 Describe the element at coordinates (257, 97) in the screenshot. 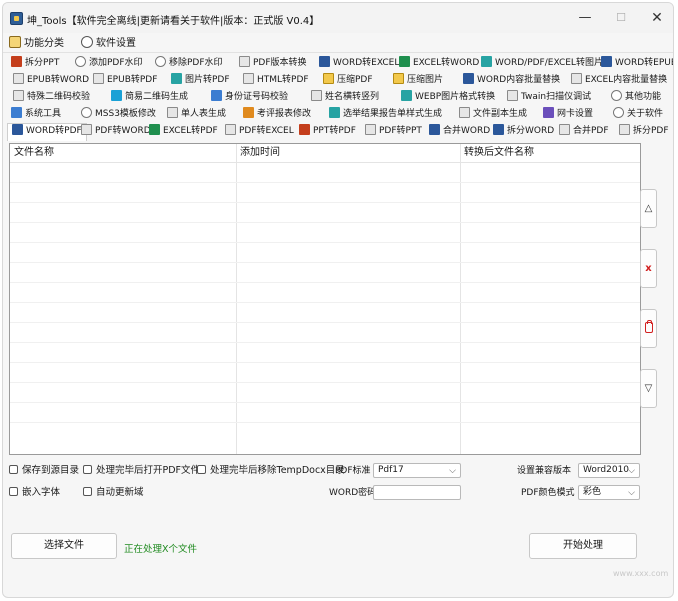

I see `tab-label: 身份证号码校验` at that location.